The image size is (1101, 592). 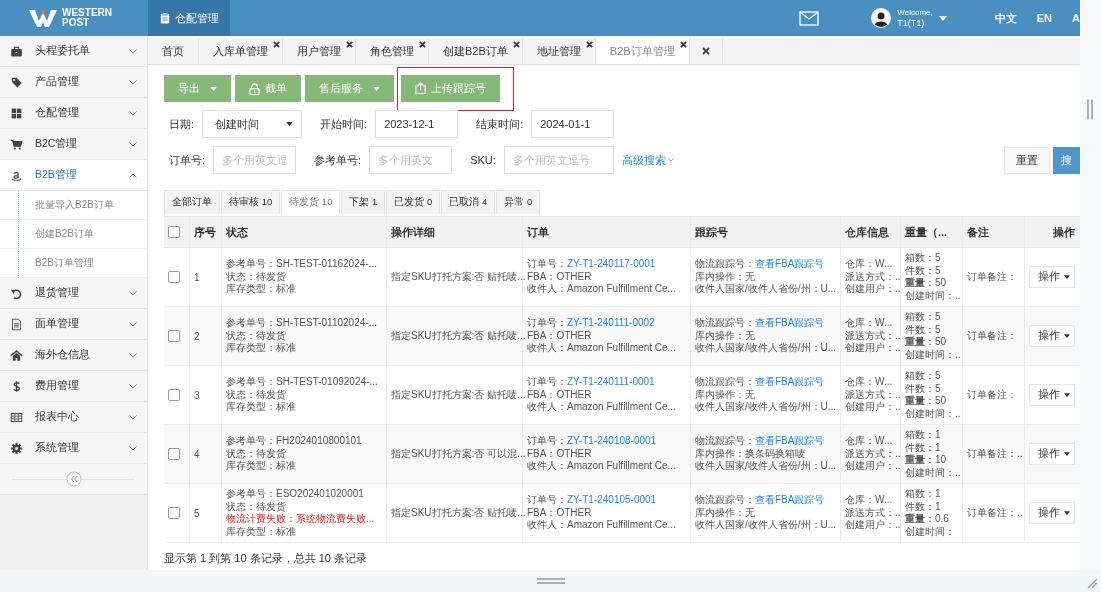 What do you see at coordinates (642, 51) in the screenshot?
I see `tab: B2B订单管理` at bounding box center [642, 51].